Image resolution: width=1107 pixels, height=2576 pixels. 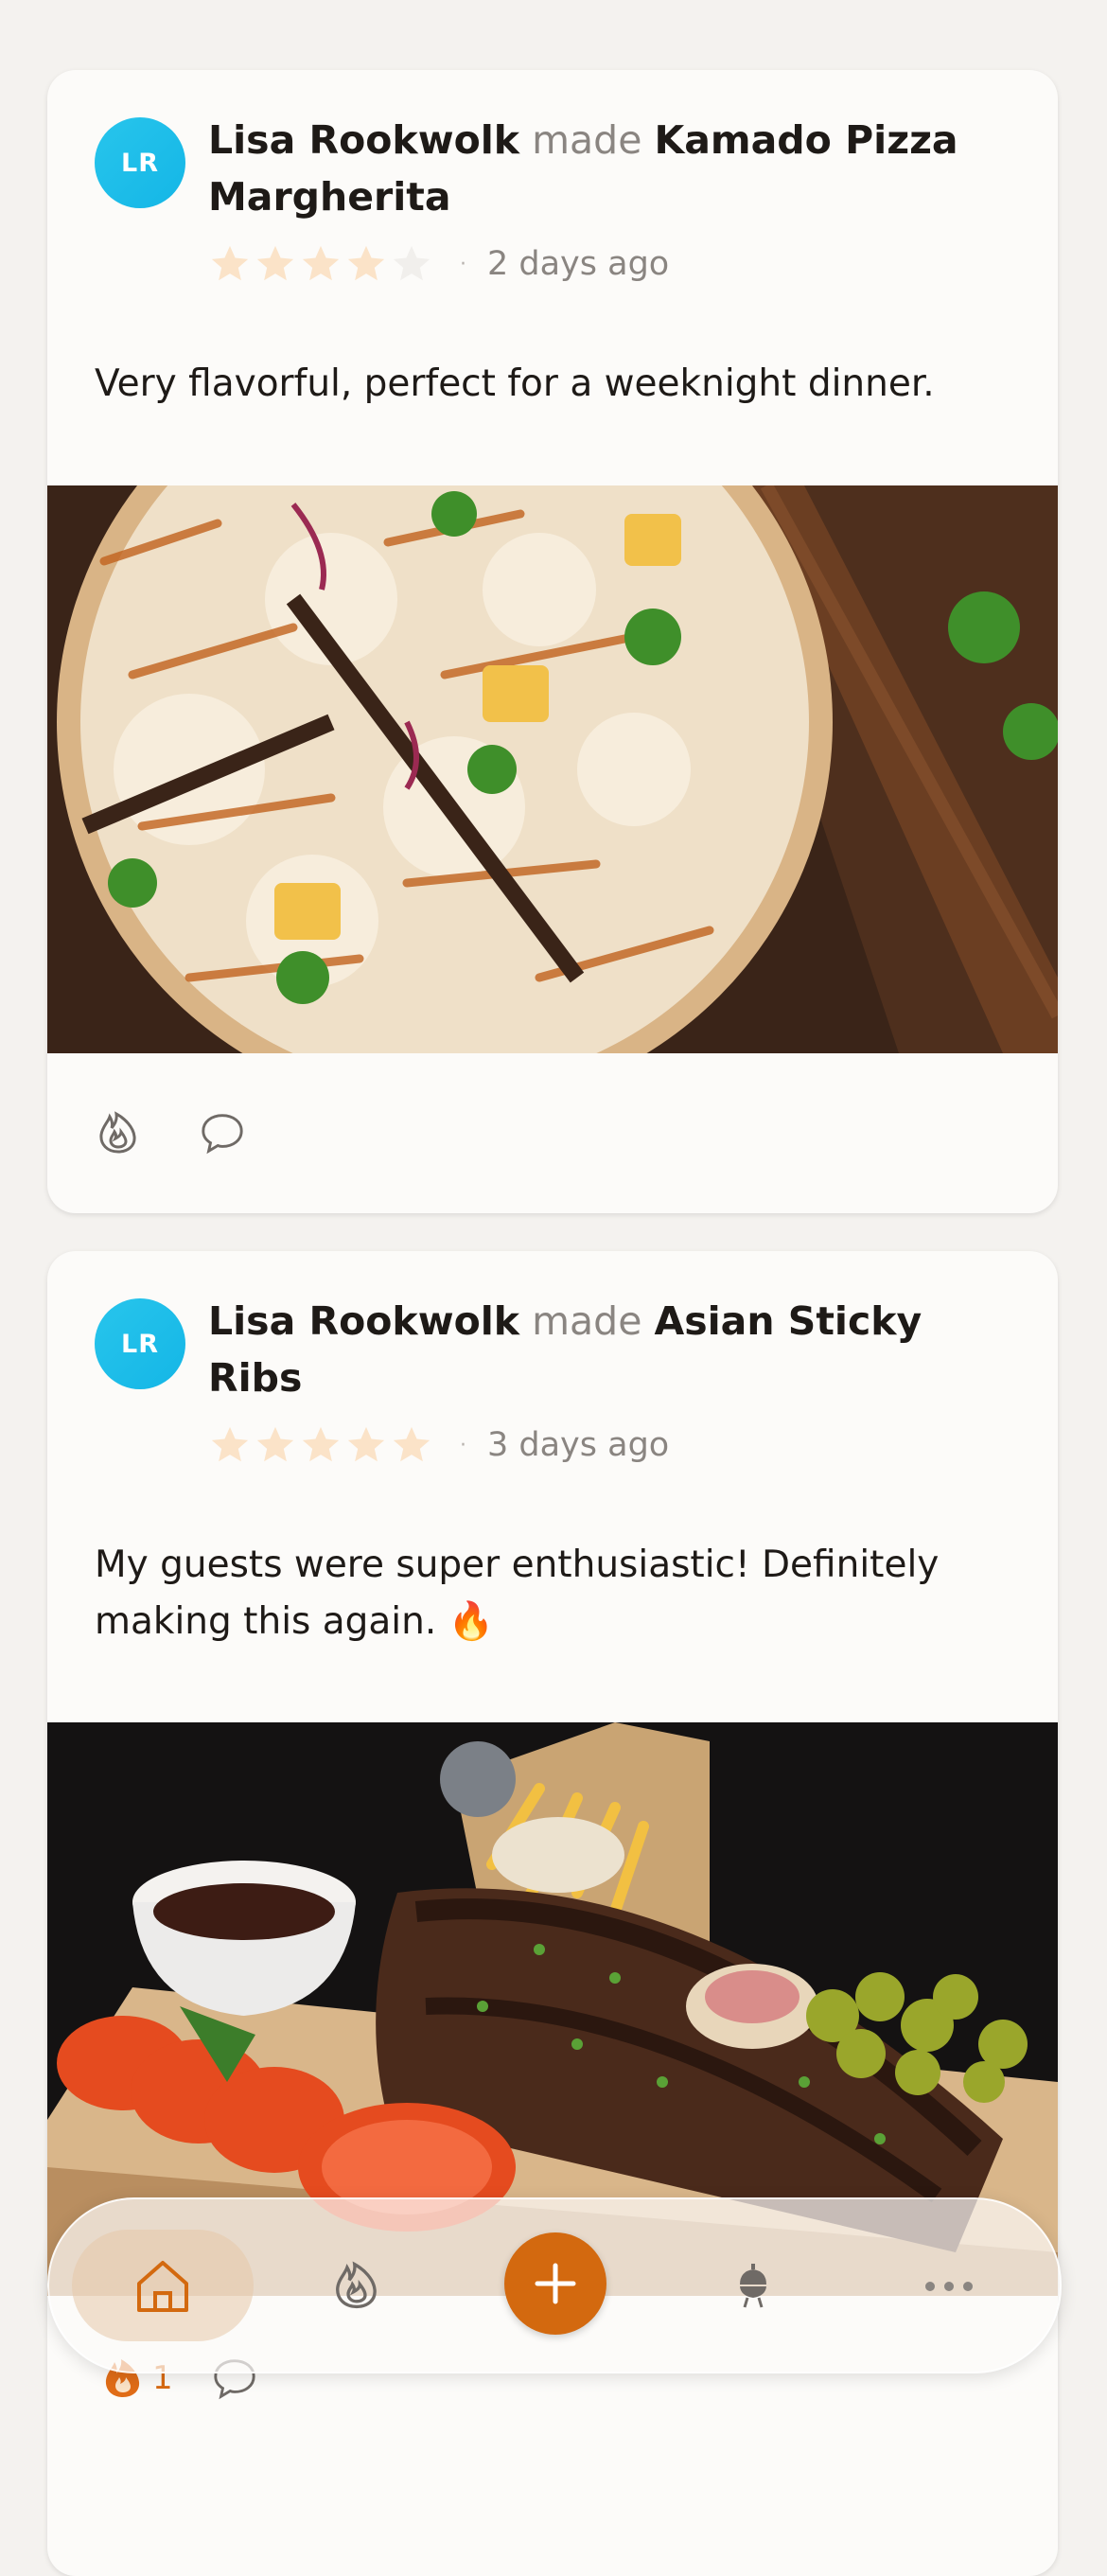 I want to click on nav-home, so click(x=163, y=2286).